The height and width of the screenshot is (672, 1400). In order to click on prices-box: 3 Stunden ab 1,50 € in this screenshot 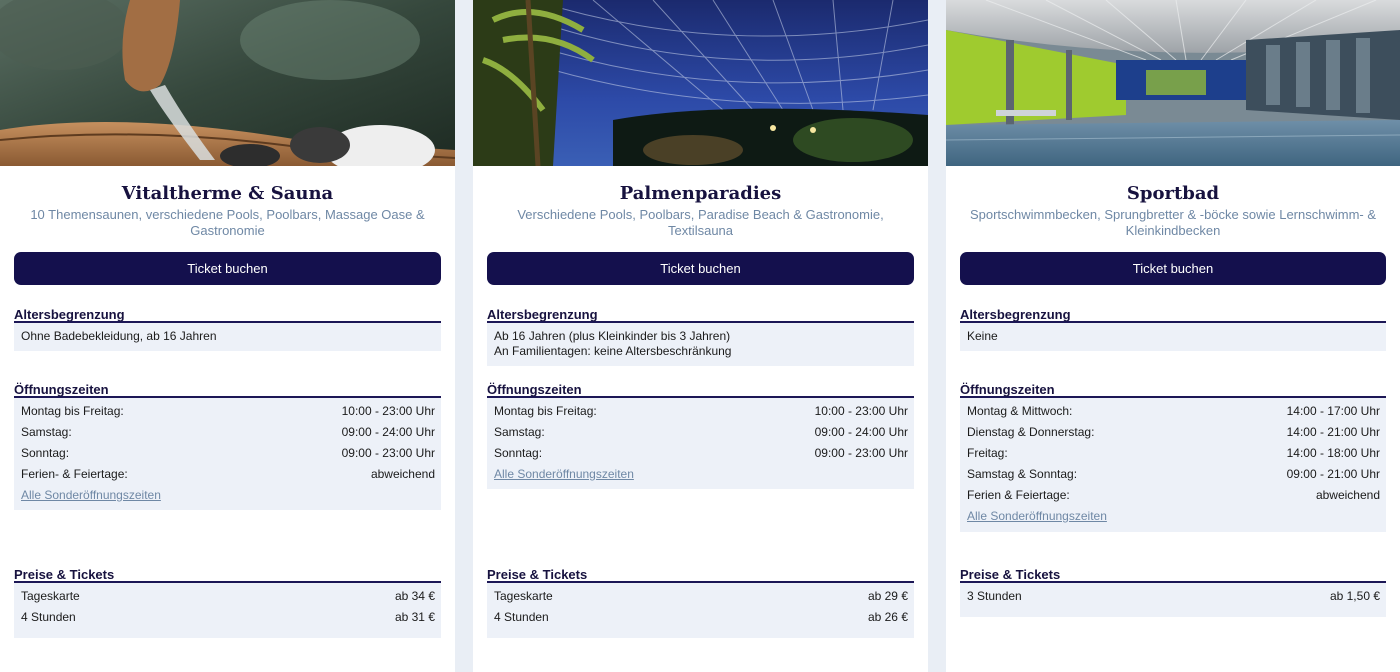, I will do `click(1173, 600)`.